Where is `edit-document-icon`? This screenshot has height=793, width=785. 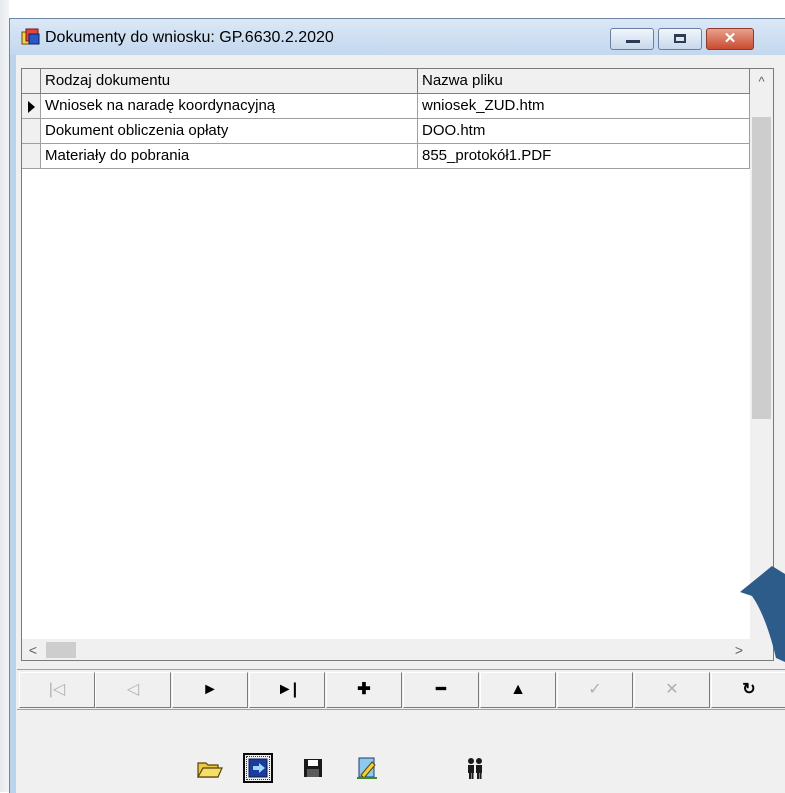
edit-document-icon is located at coordinates (367, 768).